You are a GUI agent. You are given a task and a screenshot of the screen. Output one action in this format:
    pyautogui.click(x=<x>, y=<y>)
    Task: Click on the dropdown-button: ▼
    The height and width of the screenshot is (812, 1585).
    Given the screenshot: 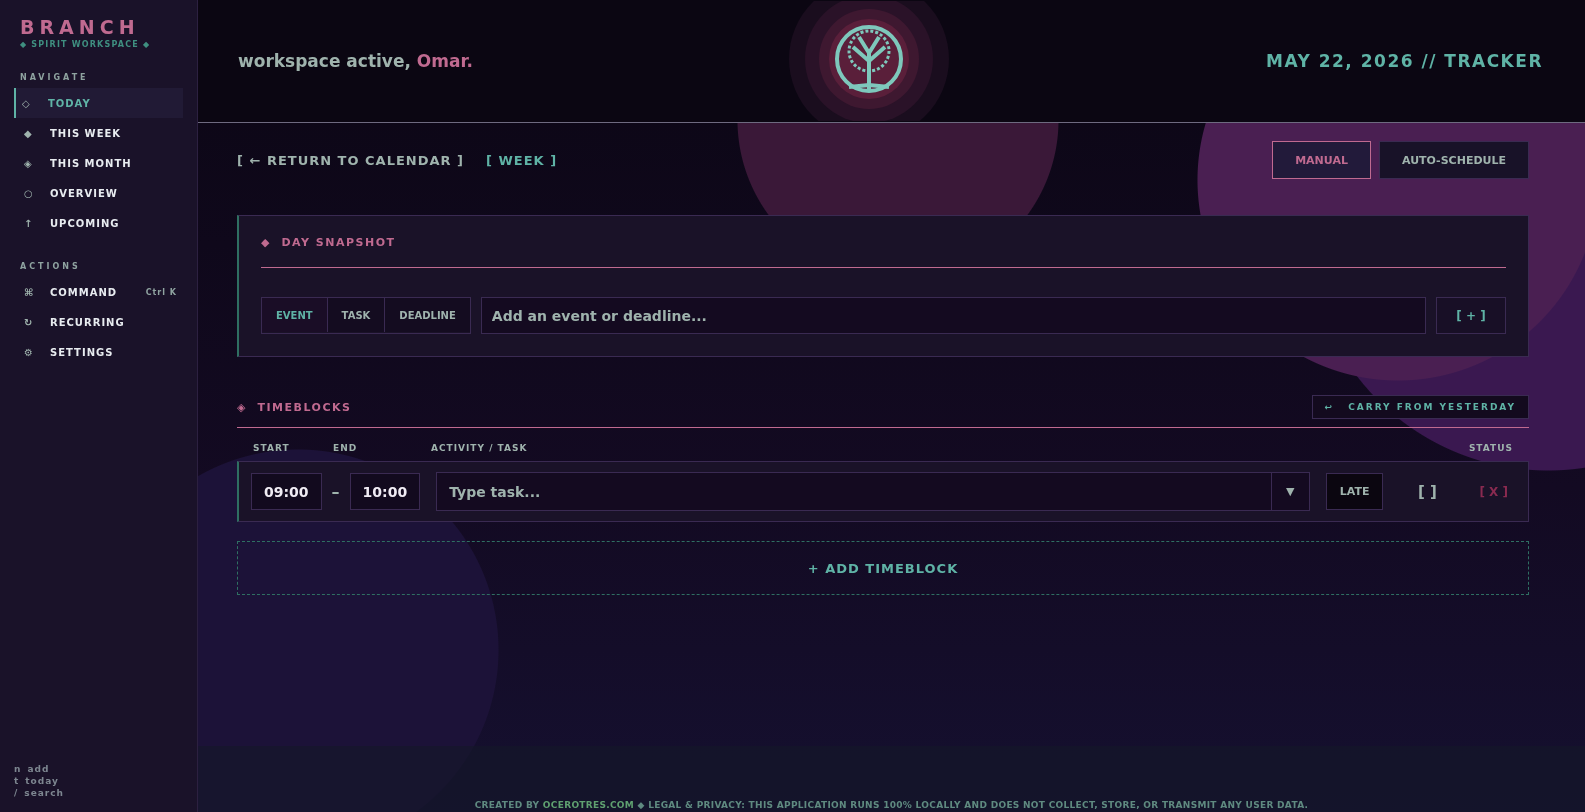 What is the action you would take?
    pyautogui.click(x=1289, y=491)
    